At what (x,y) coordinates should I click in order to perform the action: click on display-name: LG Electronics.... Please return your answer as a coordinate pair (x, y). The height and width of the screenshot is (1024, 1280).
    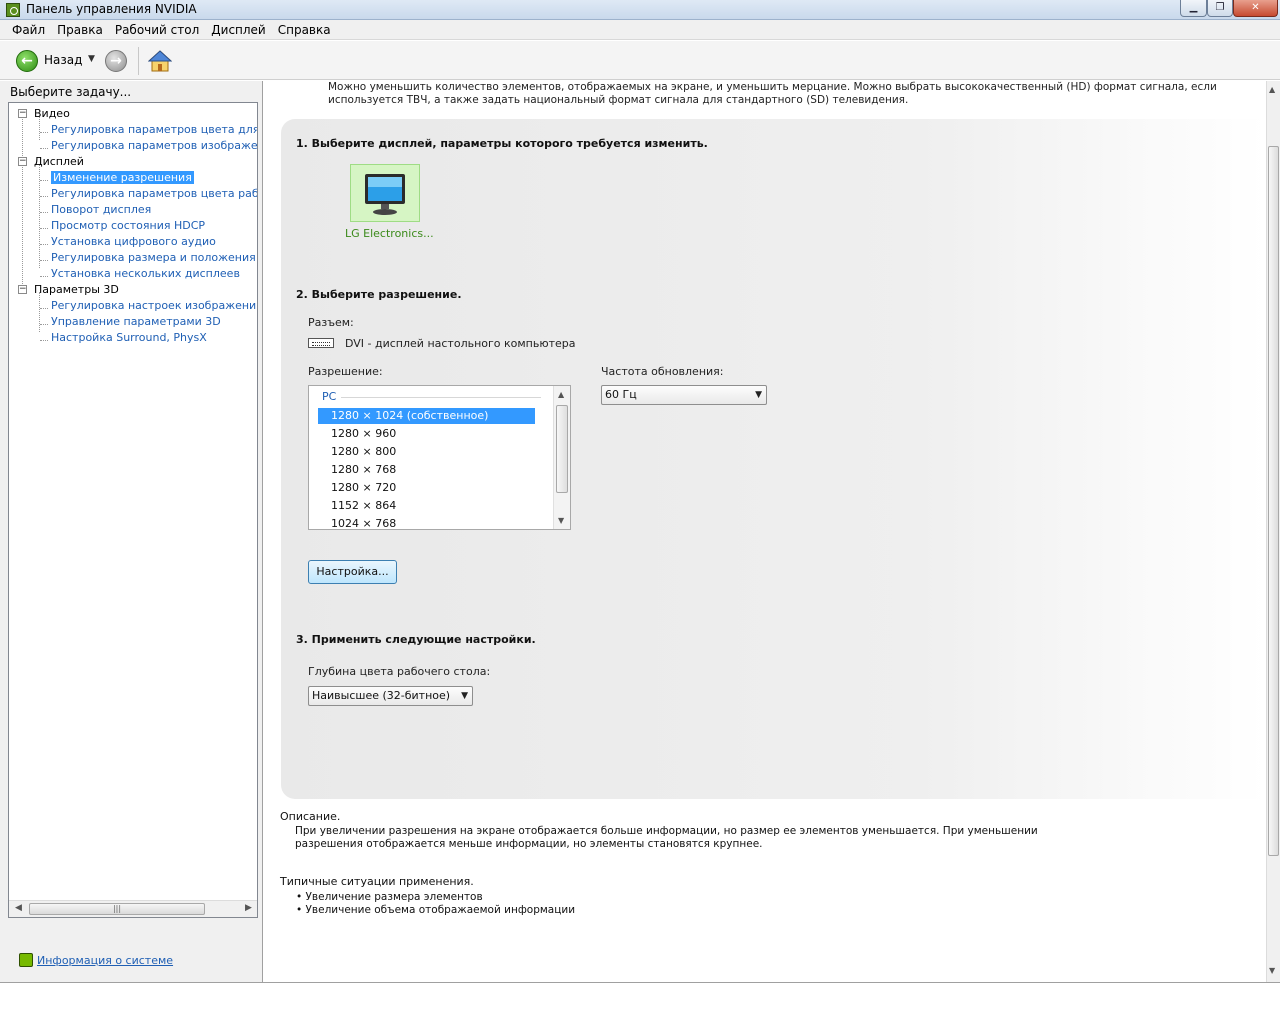
    Looking at the image, I should click on (389, 233).